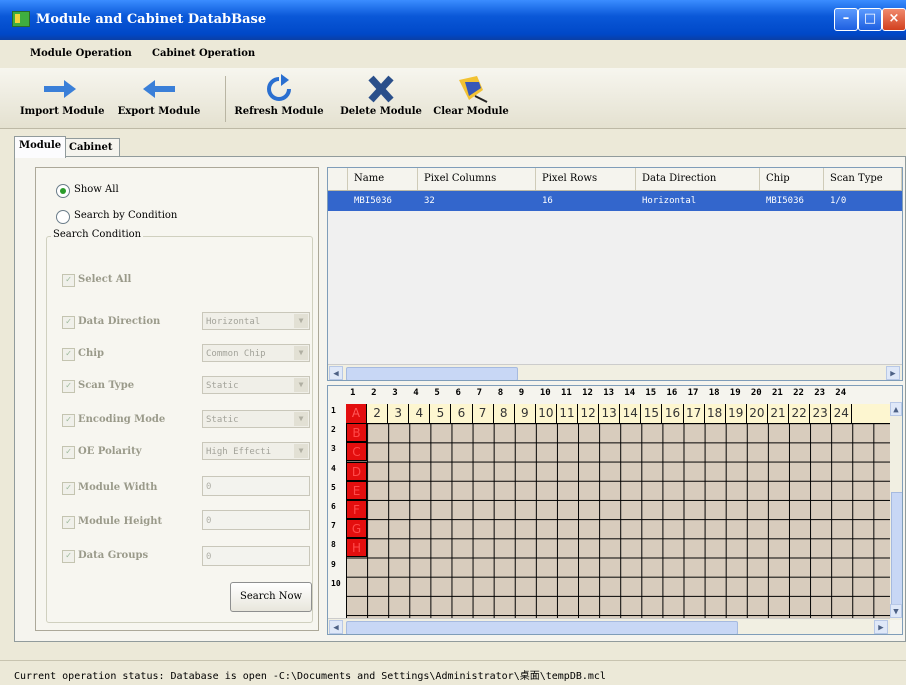  Describe the element at coordinates (735, 393) in the screenshot. I see `column-number: 19` at that location.